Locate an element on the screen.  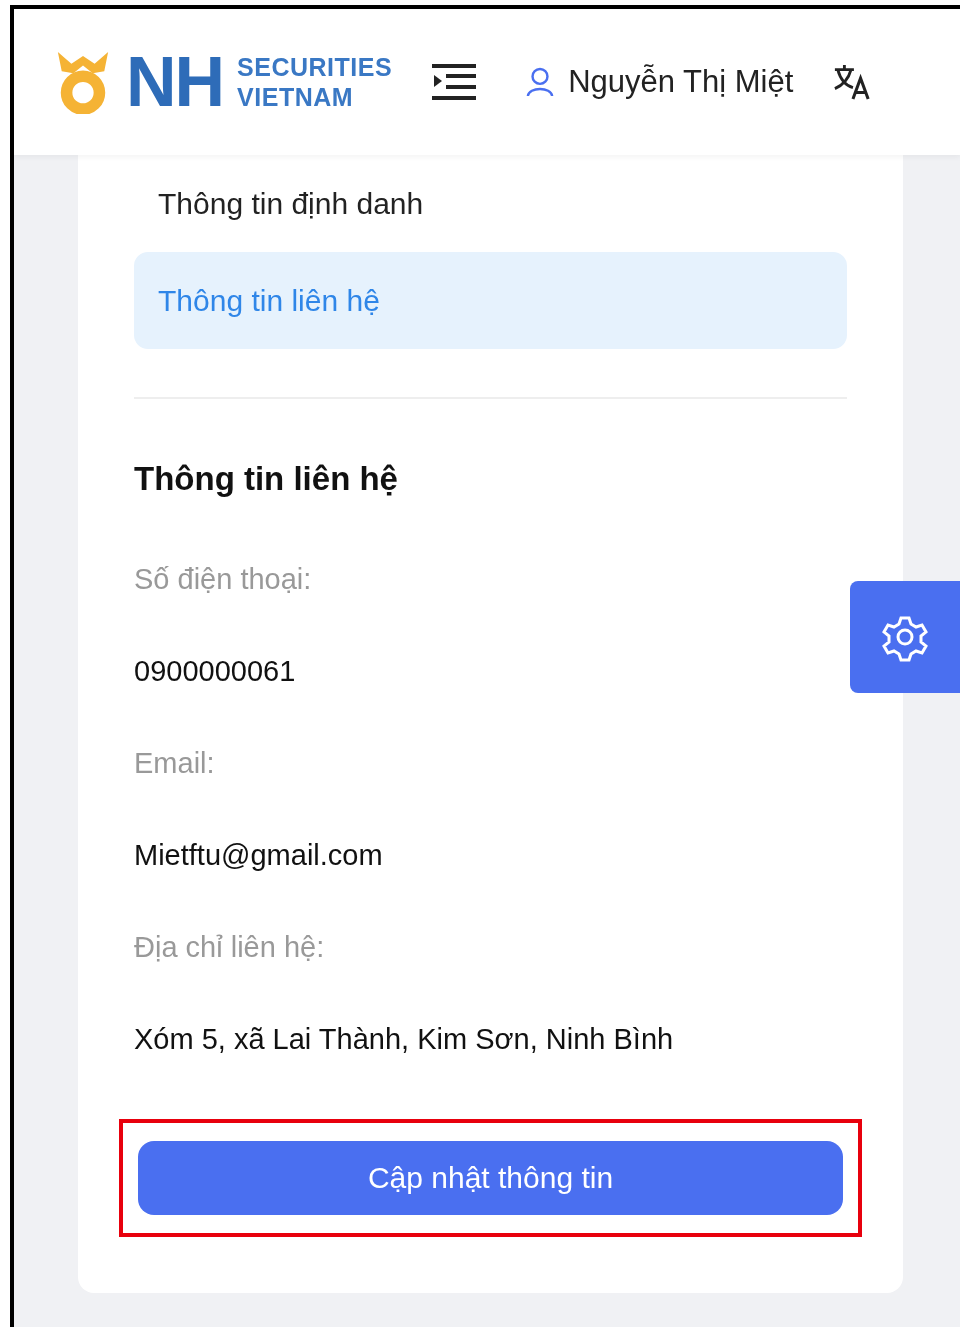
field-label: Số điện thoại: is located at coordinates (223, 579).